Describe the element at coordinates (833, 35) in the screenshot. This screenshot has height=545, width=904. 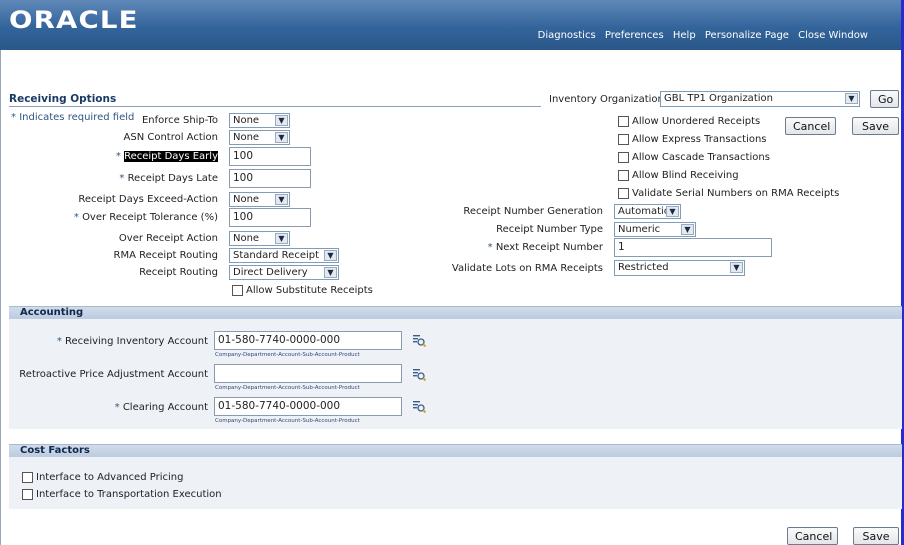
I see `nav-close-window: Close Window` at that location.